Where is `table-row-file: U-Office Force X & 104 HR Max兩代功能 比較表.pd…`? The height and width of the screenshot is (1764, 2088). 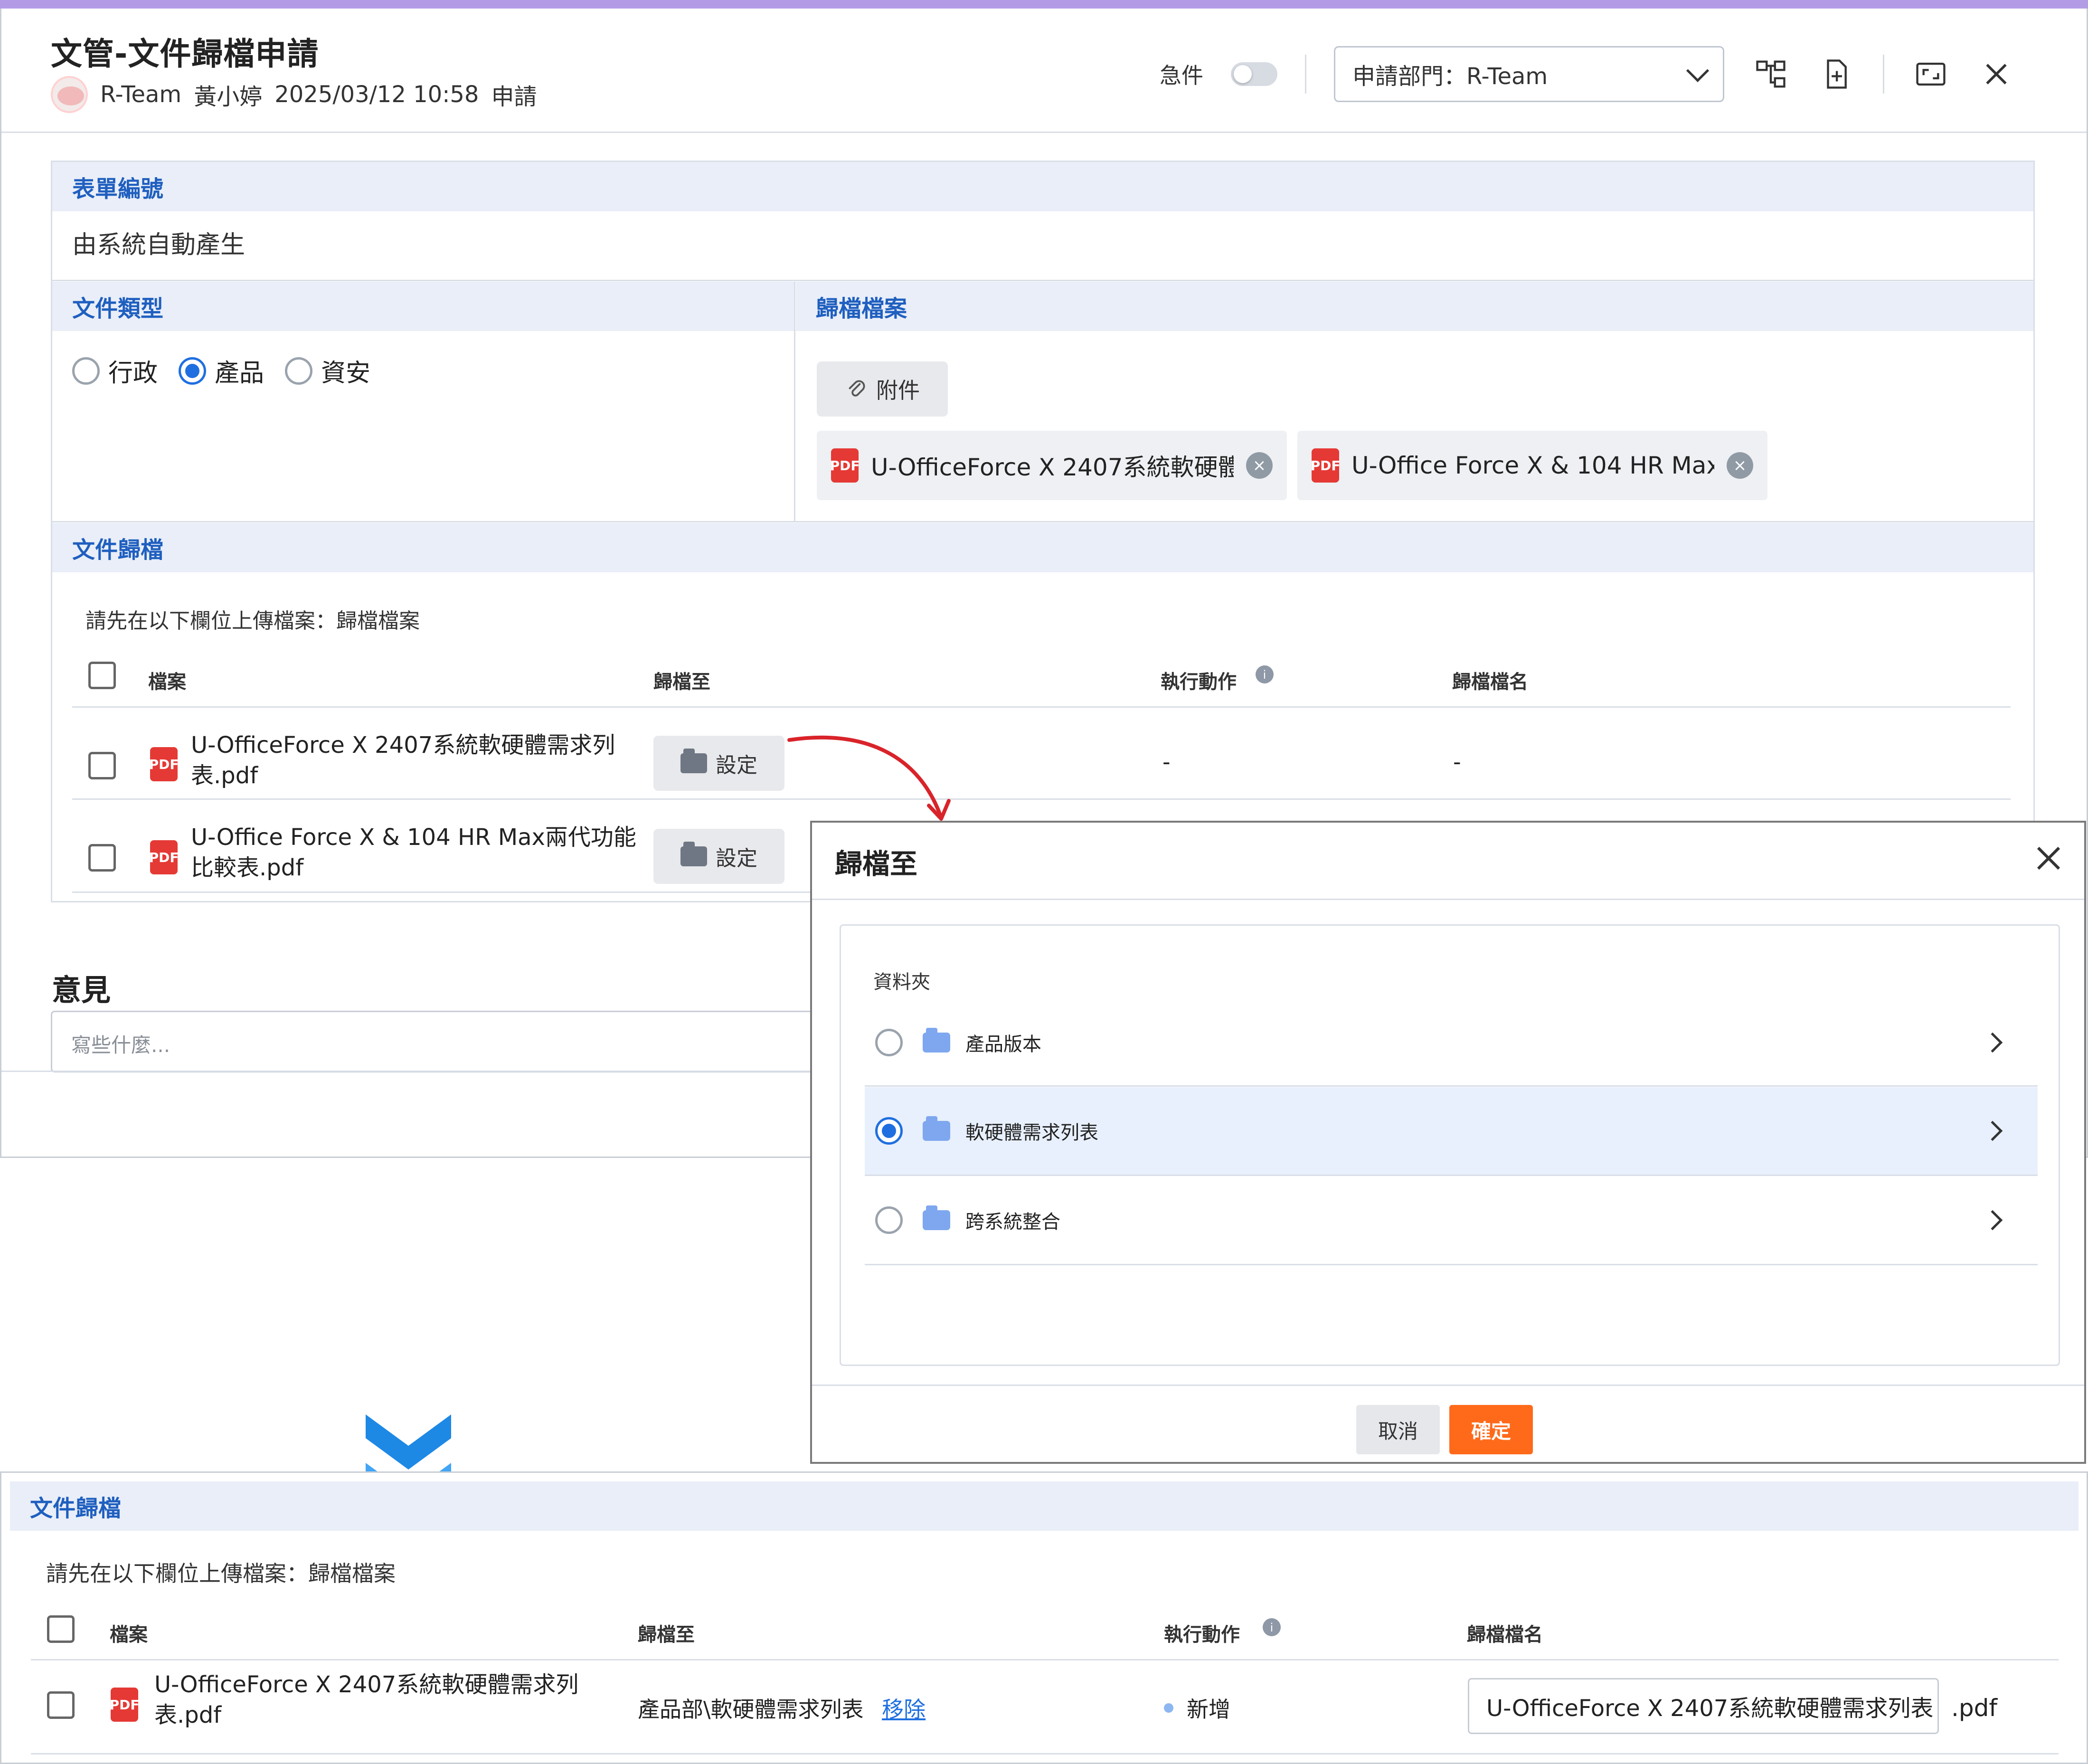 table-row-file: U-Office Force X & 104 HR Max兩代功能 比較表.pd… is located at coordinates (413, 852).